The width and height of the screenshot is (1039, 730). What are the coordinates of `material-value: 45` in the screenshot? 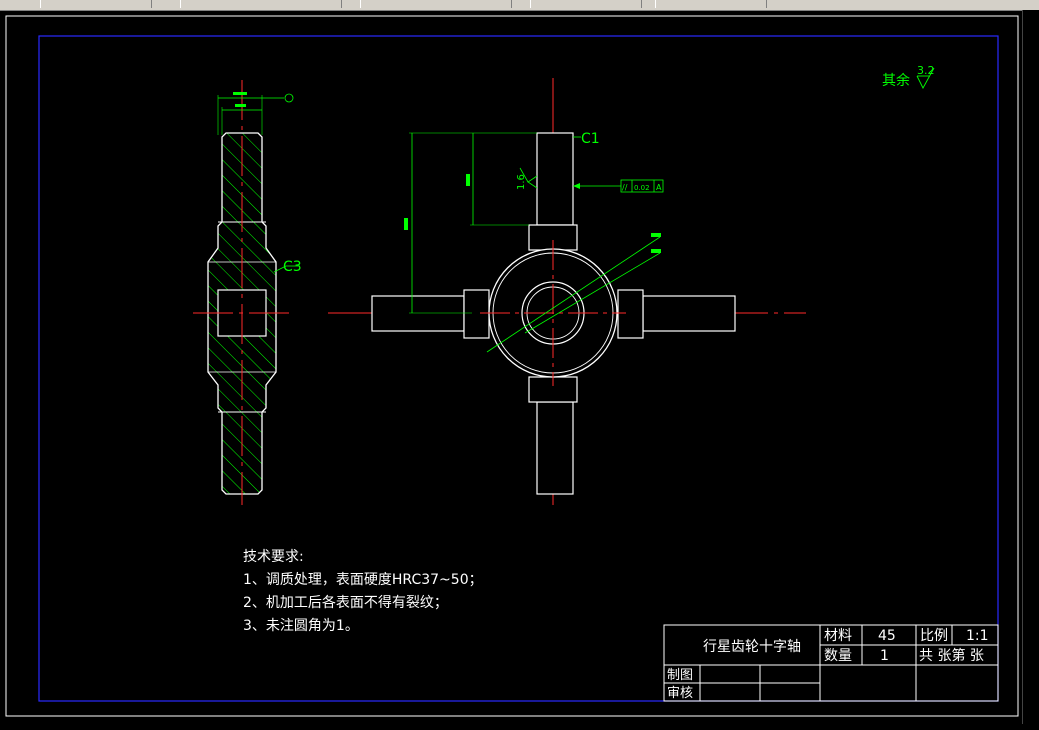 It's located at (887, 636).